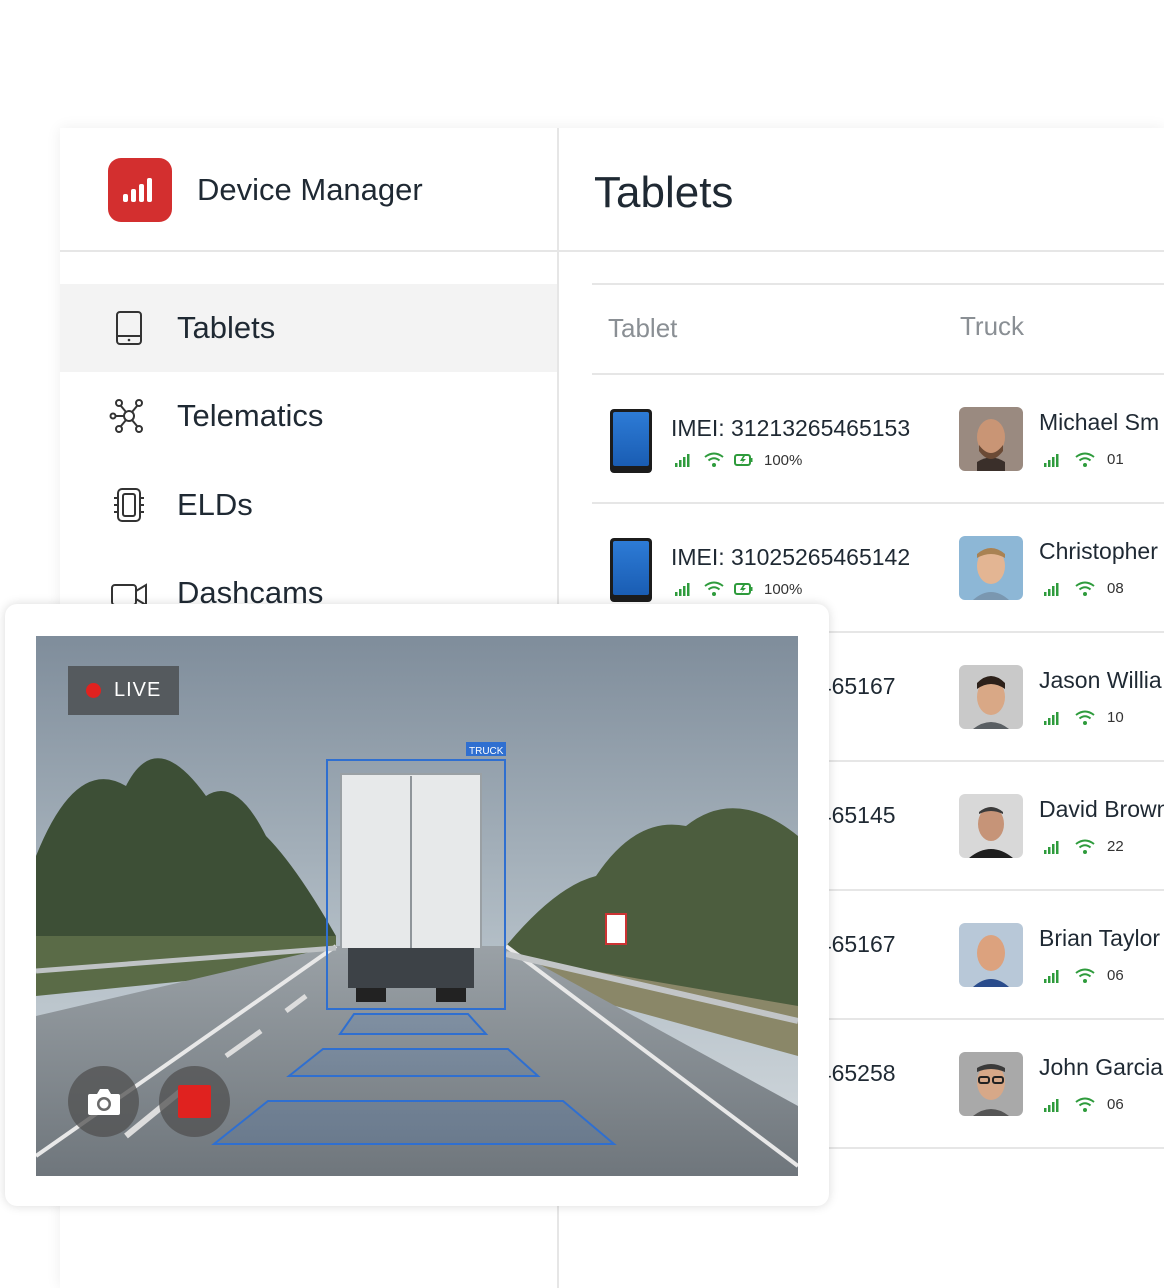 The height and width of the screenshot is (1288, 1164). I want to click on truck-status: 01, so click(1083, 459).